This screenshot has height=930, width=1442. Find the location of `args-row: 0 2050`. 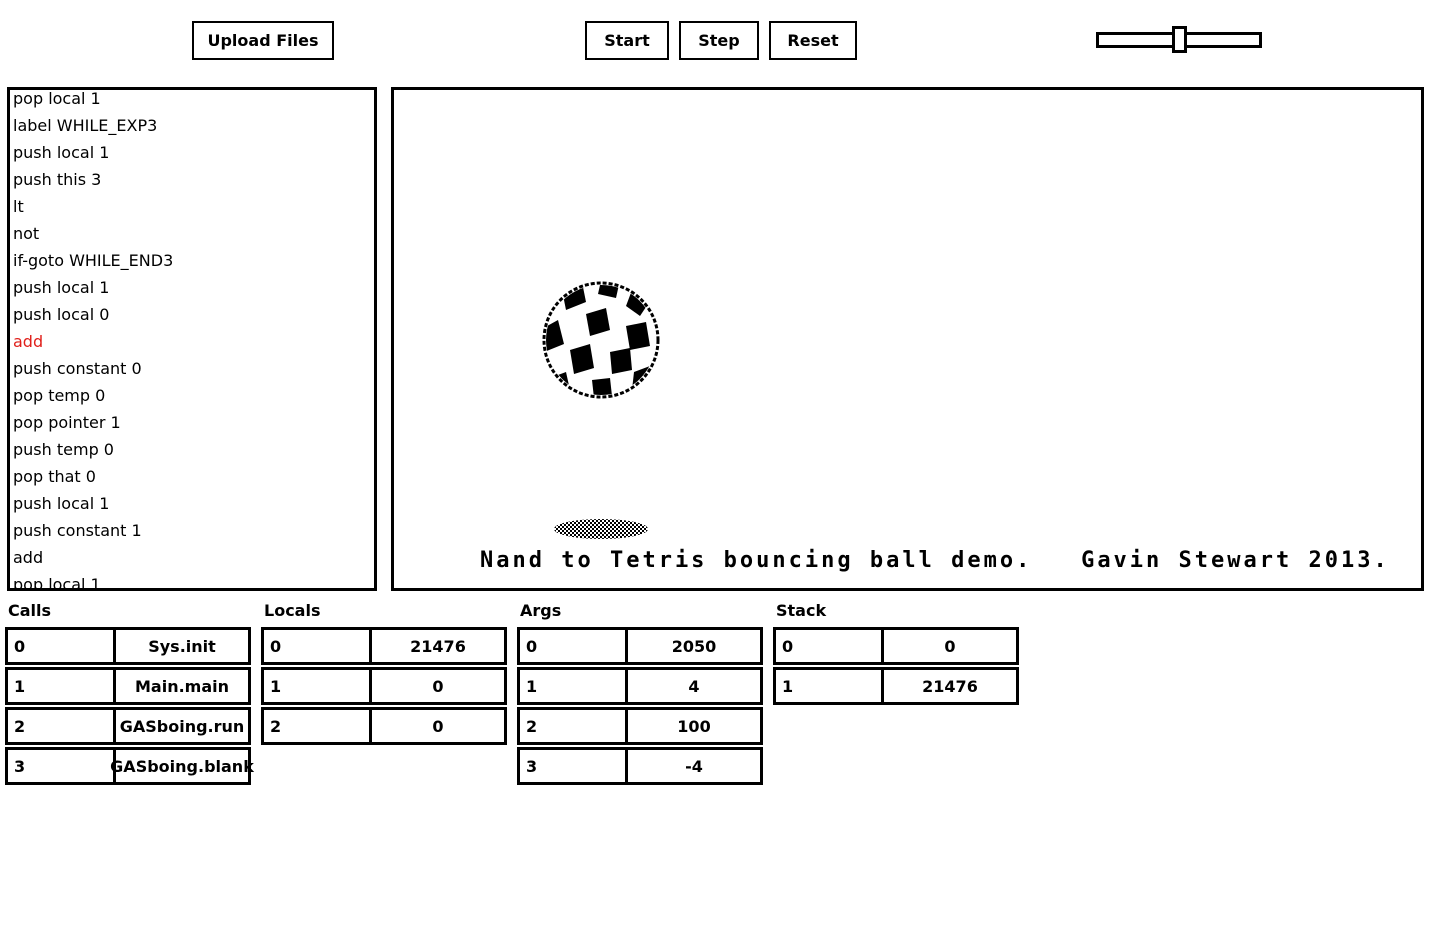

args-row: 0 2050 is located at coordinates (640, 646).